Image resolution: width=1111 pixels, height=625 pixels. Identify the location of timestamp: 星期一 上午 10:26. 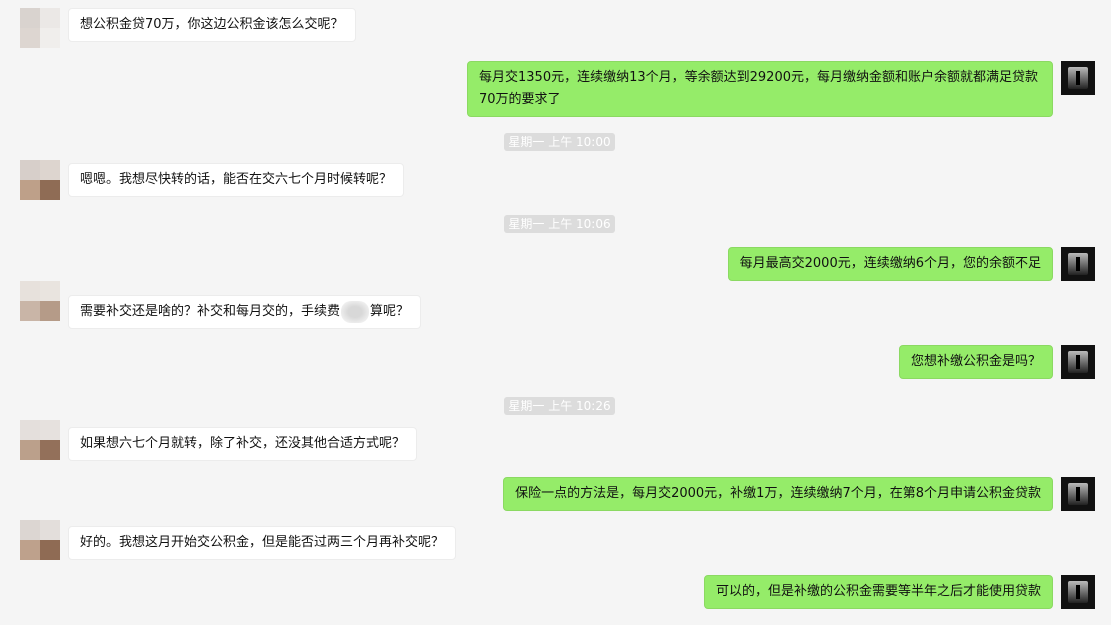
(559, 406).